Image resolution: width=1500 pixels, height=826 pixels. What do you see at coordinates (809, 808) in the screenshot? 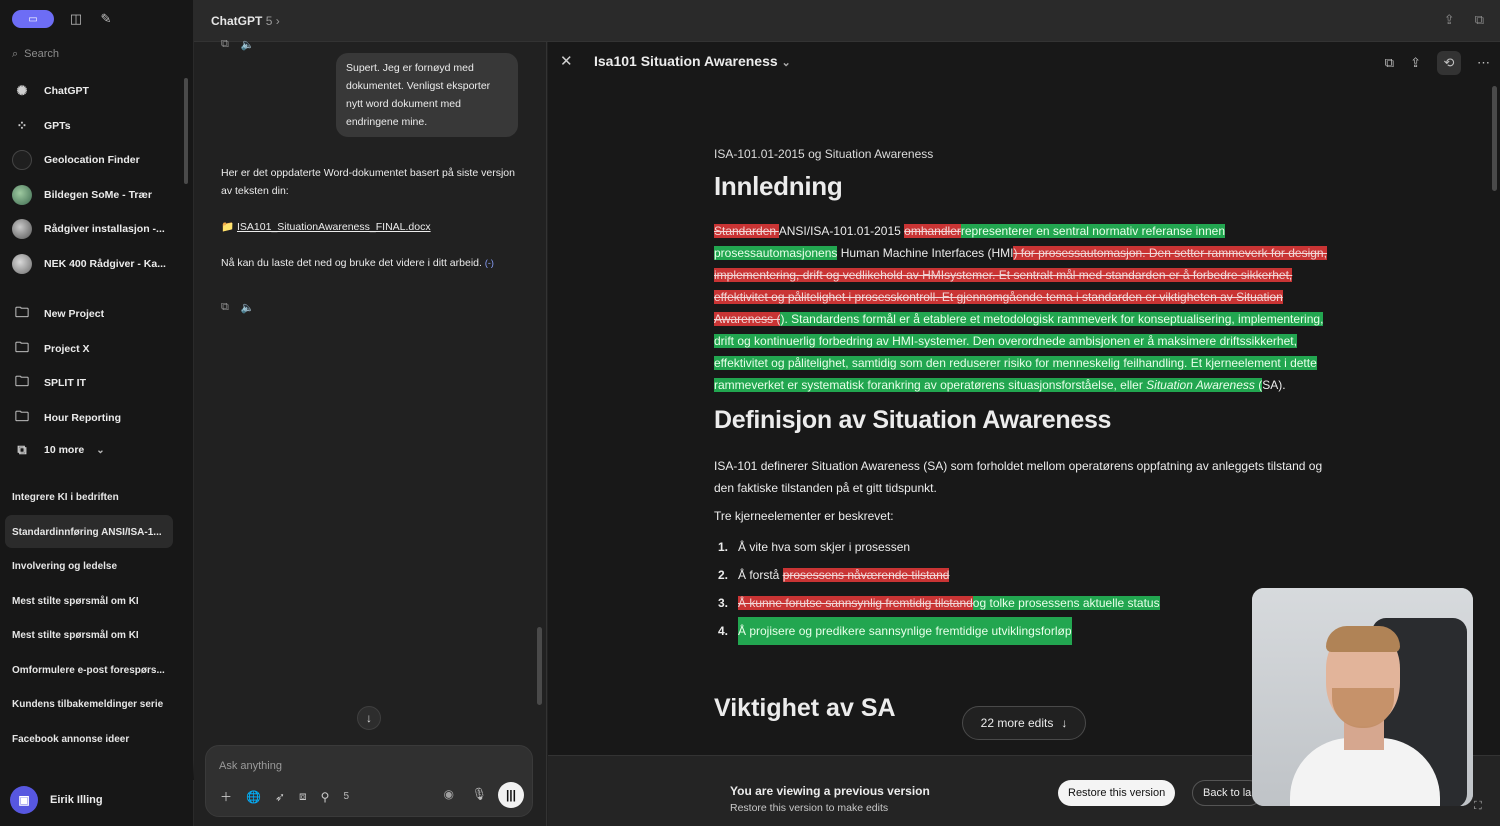
I see `version-subtitle: Restore this version to make edits` at bounding box center [809, 808].